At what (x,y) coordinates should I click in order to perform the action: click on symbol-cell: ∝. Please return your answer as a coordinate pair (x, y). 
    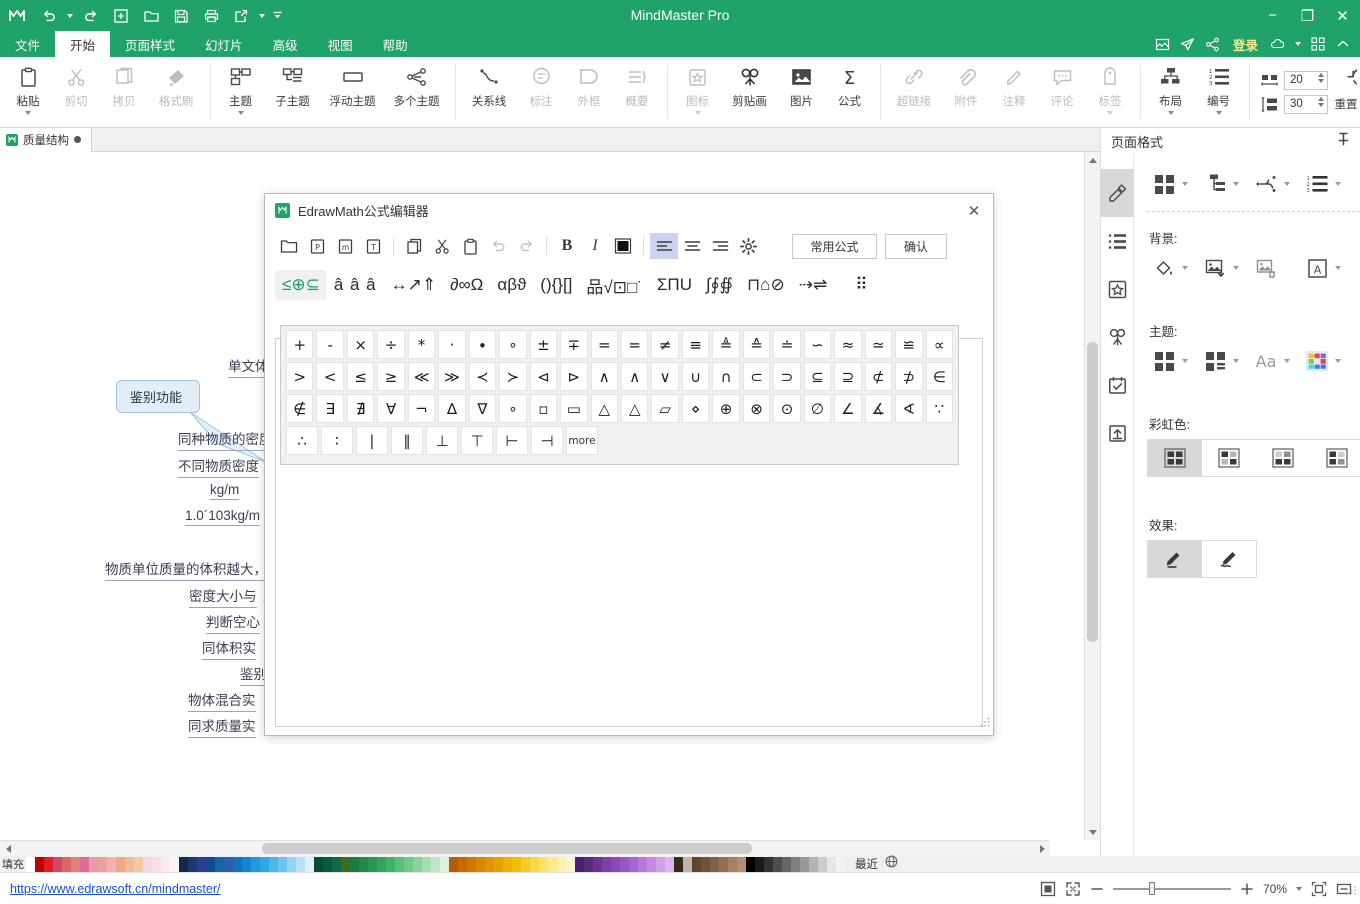
    Looking at the image, I should click on (939, 344).